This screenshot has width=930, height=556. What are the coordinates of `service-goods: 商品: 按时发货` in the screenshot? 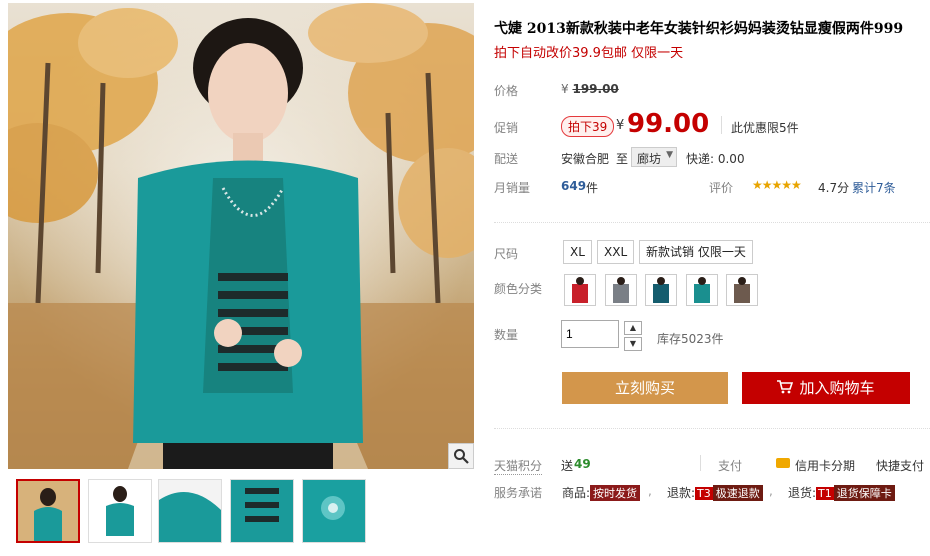 It's located at (601, 492).